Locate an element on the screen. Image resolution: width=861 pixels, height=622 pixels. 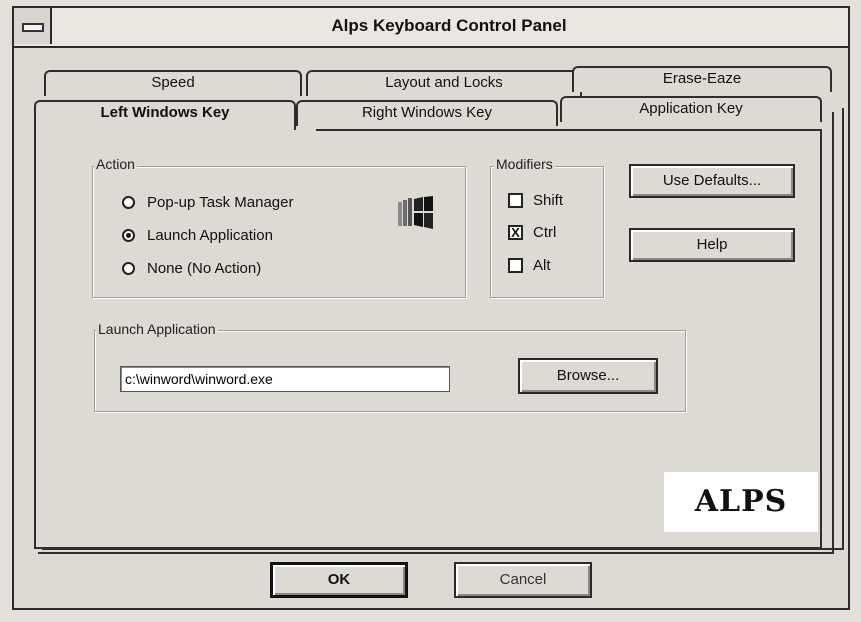
tab-left-windows-key: Left Windows Key is located at coordinates (165, 115).